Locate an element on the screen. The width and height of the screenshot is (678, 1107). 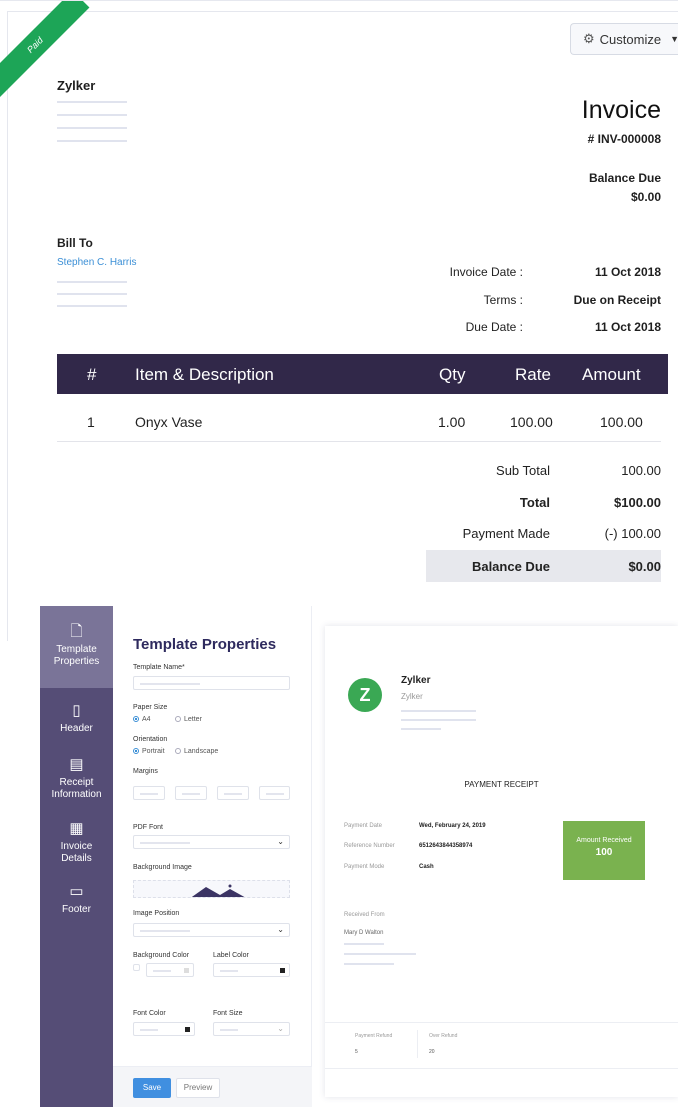
reference-number-label: Reference Number is located at coordinates (369, 846).